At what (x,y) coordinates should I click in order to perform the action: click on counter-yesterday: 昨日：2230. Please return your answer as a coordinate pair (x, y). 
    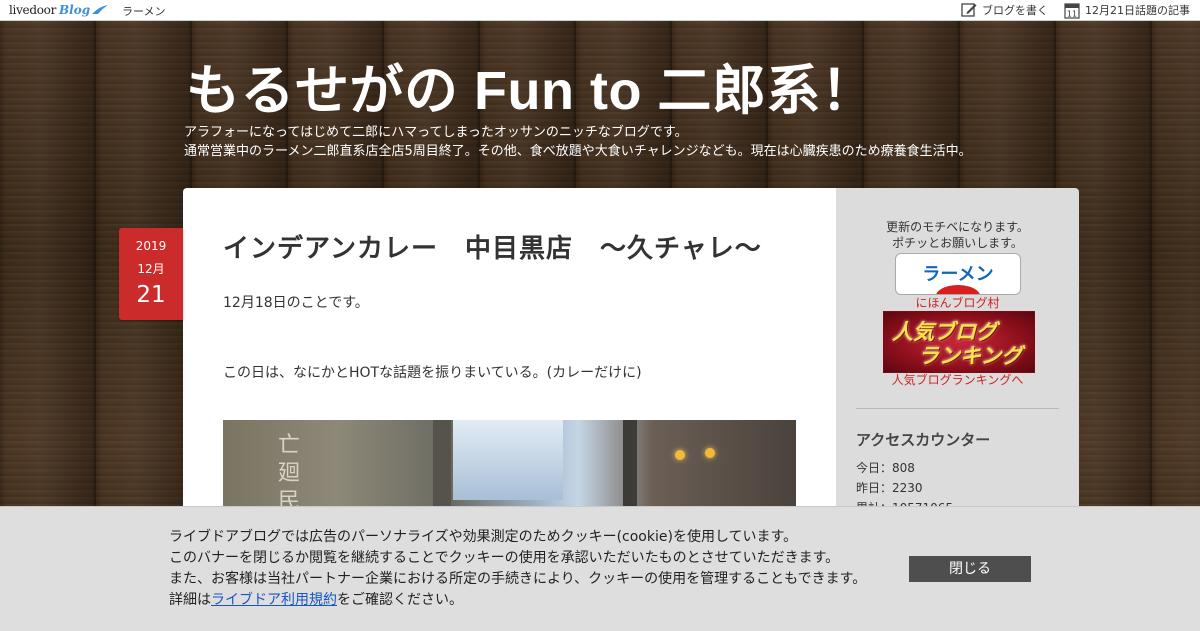
    Looking at the image, I should click on (889, 488).